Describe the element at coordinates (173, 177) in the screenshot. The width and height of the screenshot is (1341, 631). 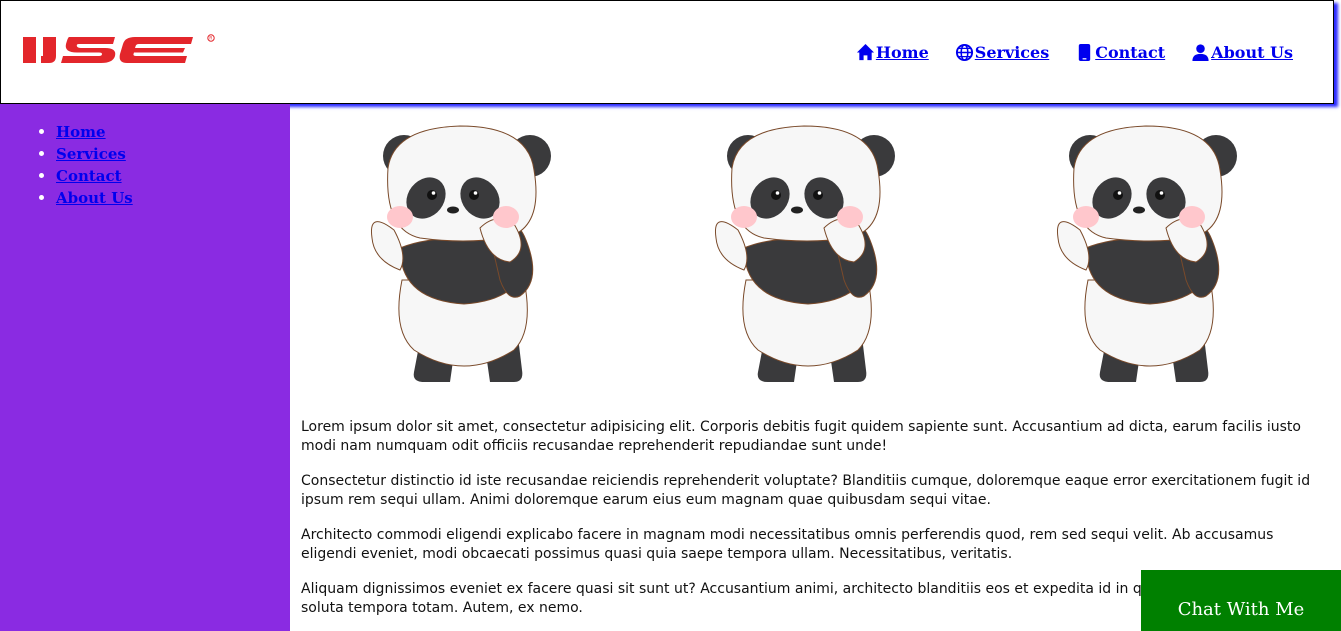
I see `sidebar-item-contact: Contact` at that location.